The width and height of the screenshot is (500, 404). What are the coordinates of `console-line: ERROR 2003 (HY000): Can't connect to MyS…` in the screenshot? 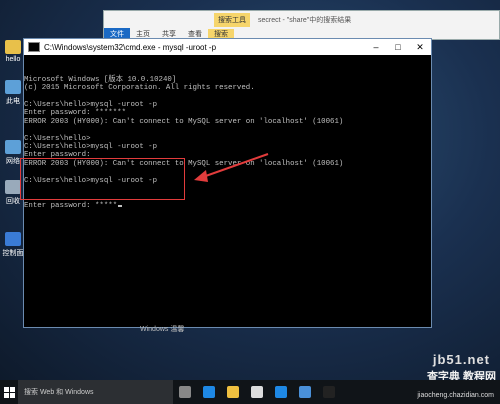 It's located at (184, 121).